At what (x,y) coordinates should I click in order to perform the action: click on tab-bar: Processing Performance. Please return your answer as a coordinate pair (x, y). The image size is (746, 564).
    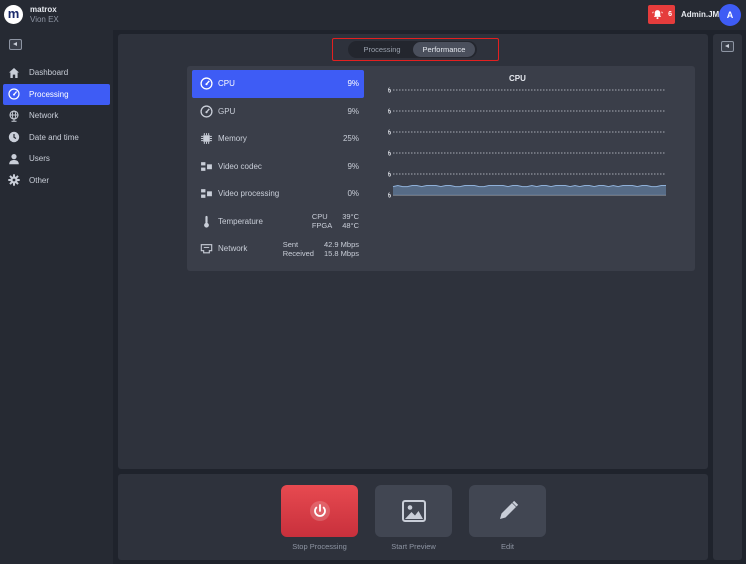
    Looking at the image, I should click on (412, 49).